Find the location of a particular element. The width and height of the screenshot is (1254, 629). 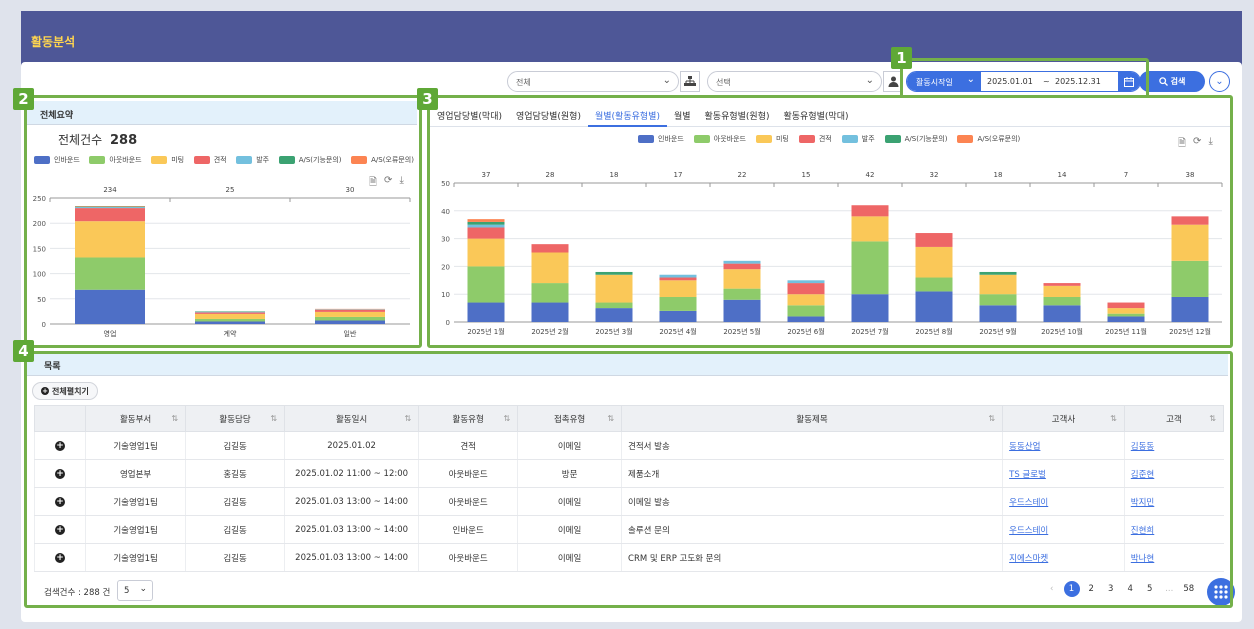

user-icon is located at coordinates (893, 81).